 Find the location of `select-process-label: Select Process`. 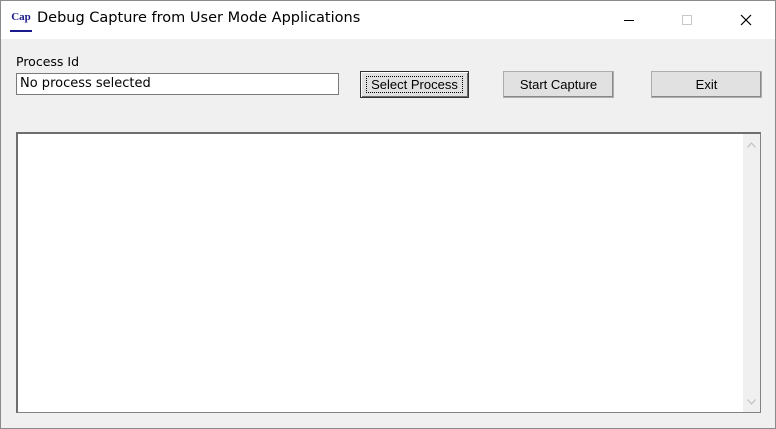

select-process-label: Select Process is located at coordinates (414, 84).